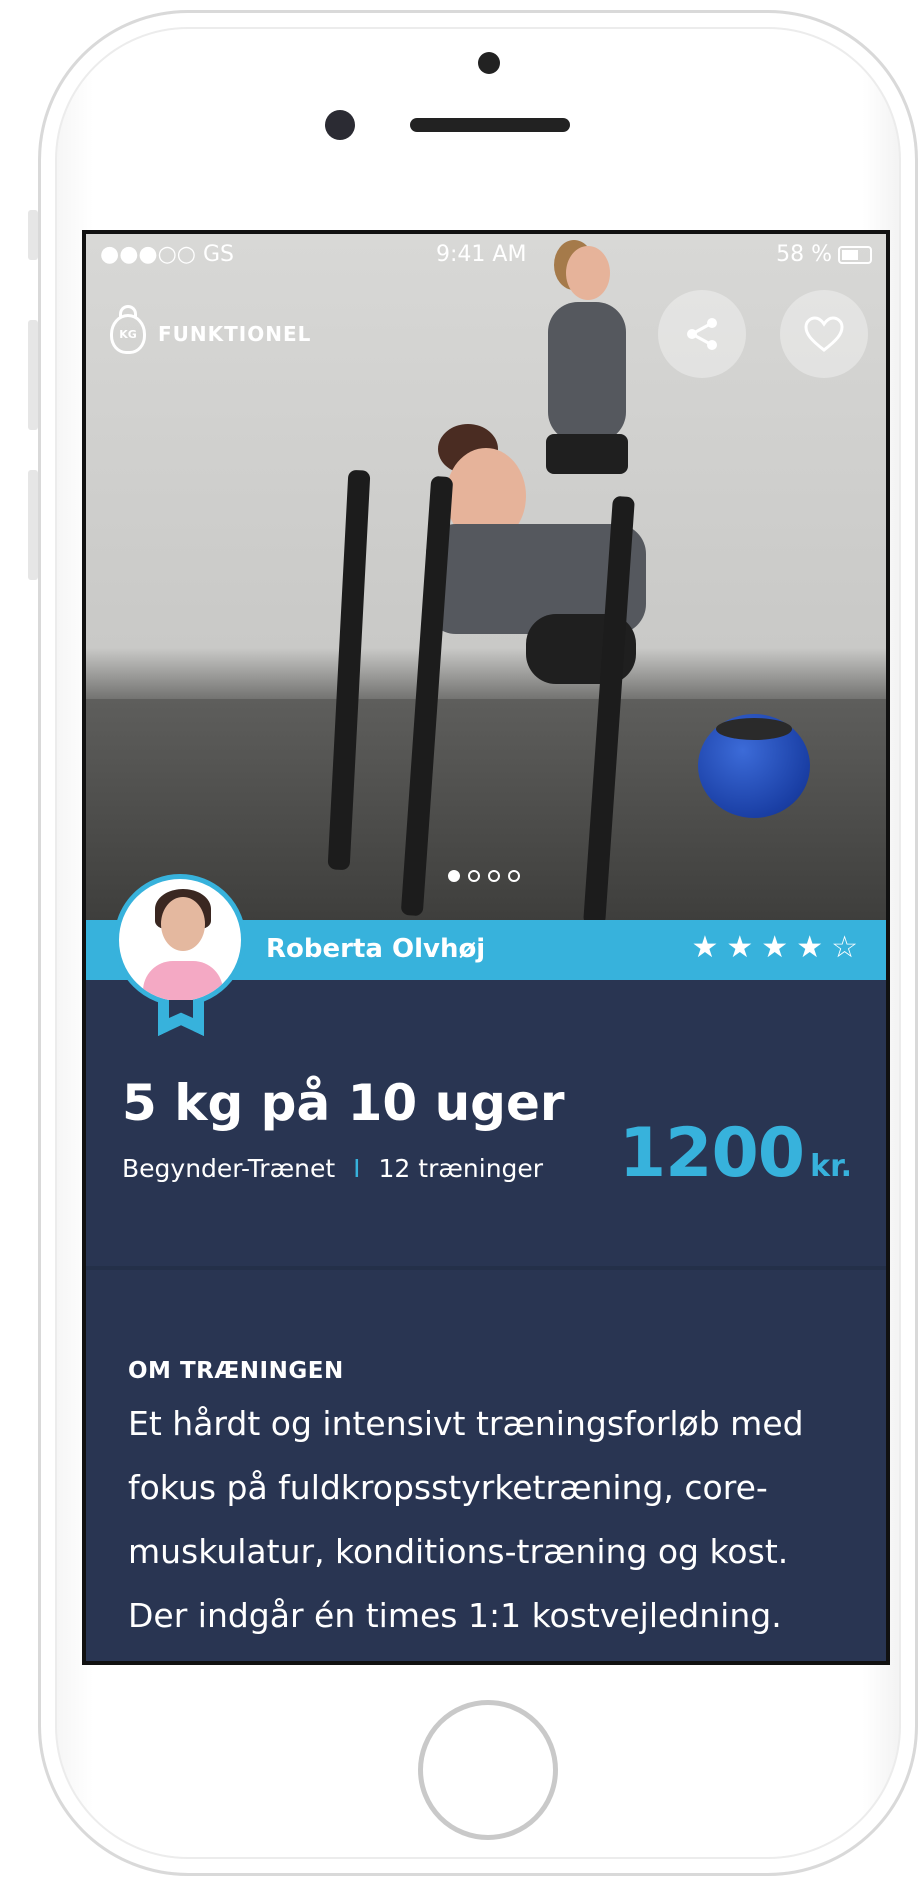 This screenshot has width=923, height=1888. I want to click on proximity-sensor, so click(489, 63).